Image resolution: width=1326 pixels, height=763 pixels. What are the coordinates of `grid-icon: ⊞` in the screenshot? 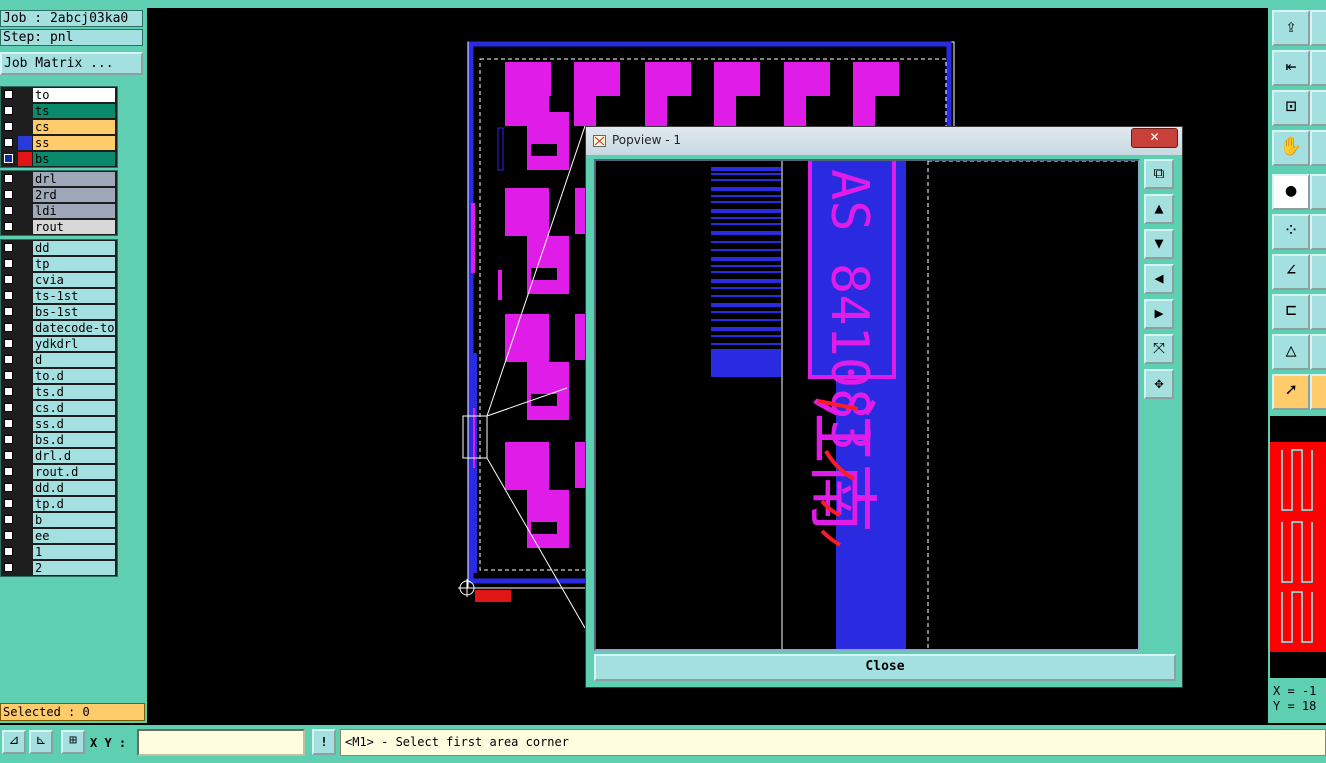 It's located at (73, 742).